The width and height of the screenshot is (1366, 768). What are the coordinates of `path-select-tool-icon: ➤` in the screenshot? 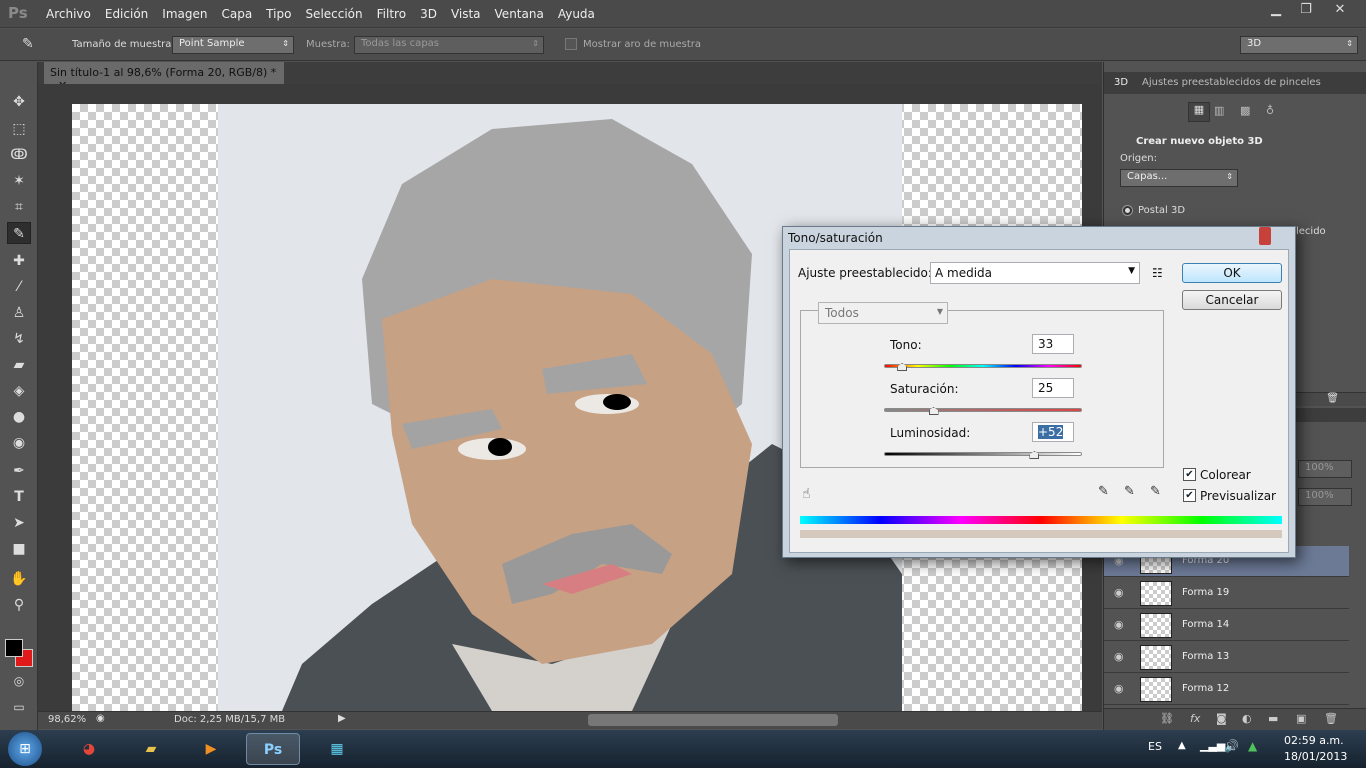 It's located at (19, 523).